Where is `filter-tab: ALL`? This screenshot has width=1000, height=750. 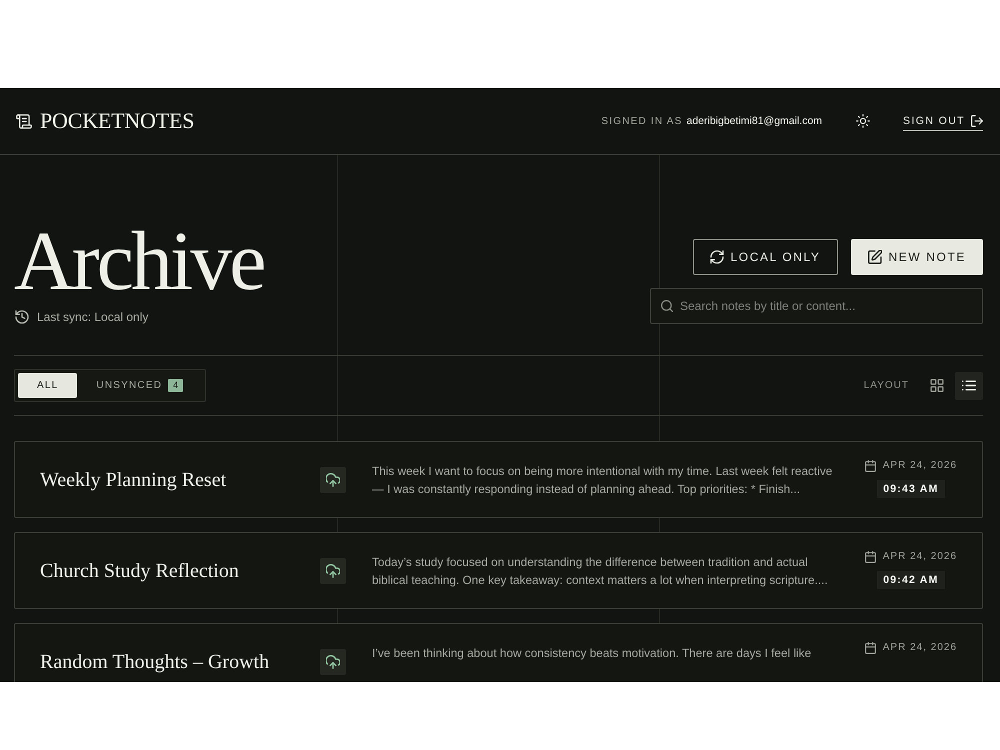
filter-tab: ALL is located at coordinates (48, 385).